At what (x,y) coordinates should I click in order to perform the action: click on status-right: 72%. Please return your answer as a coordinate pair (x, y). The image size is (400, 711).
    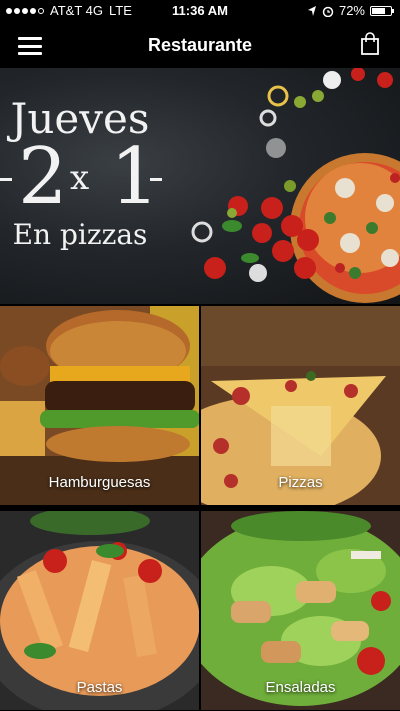
    Looking at the image, I should click on (350, 10).